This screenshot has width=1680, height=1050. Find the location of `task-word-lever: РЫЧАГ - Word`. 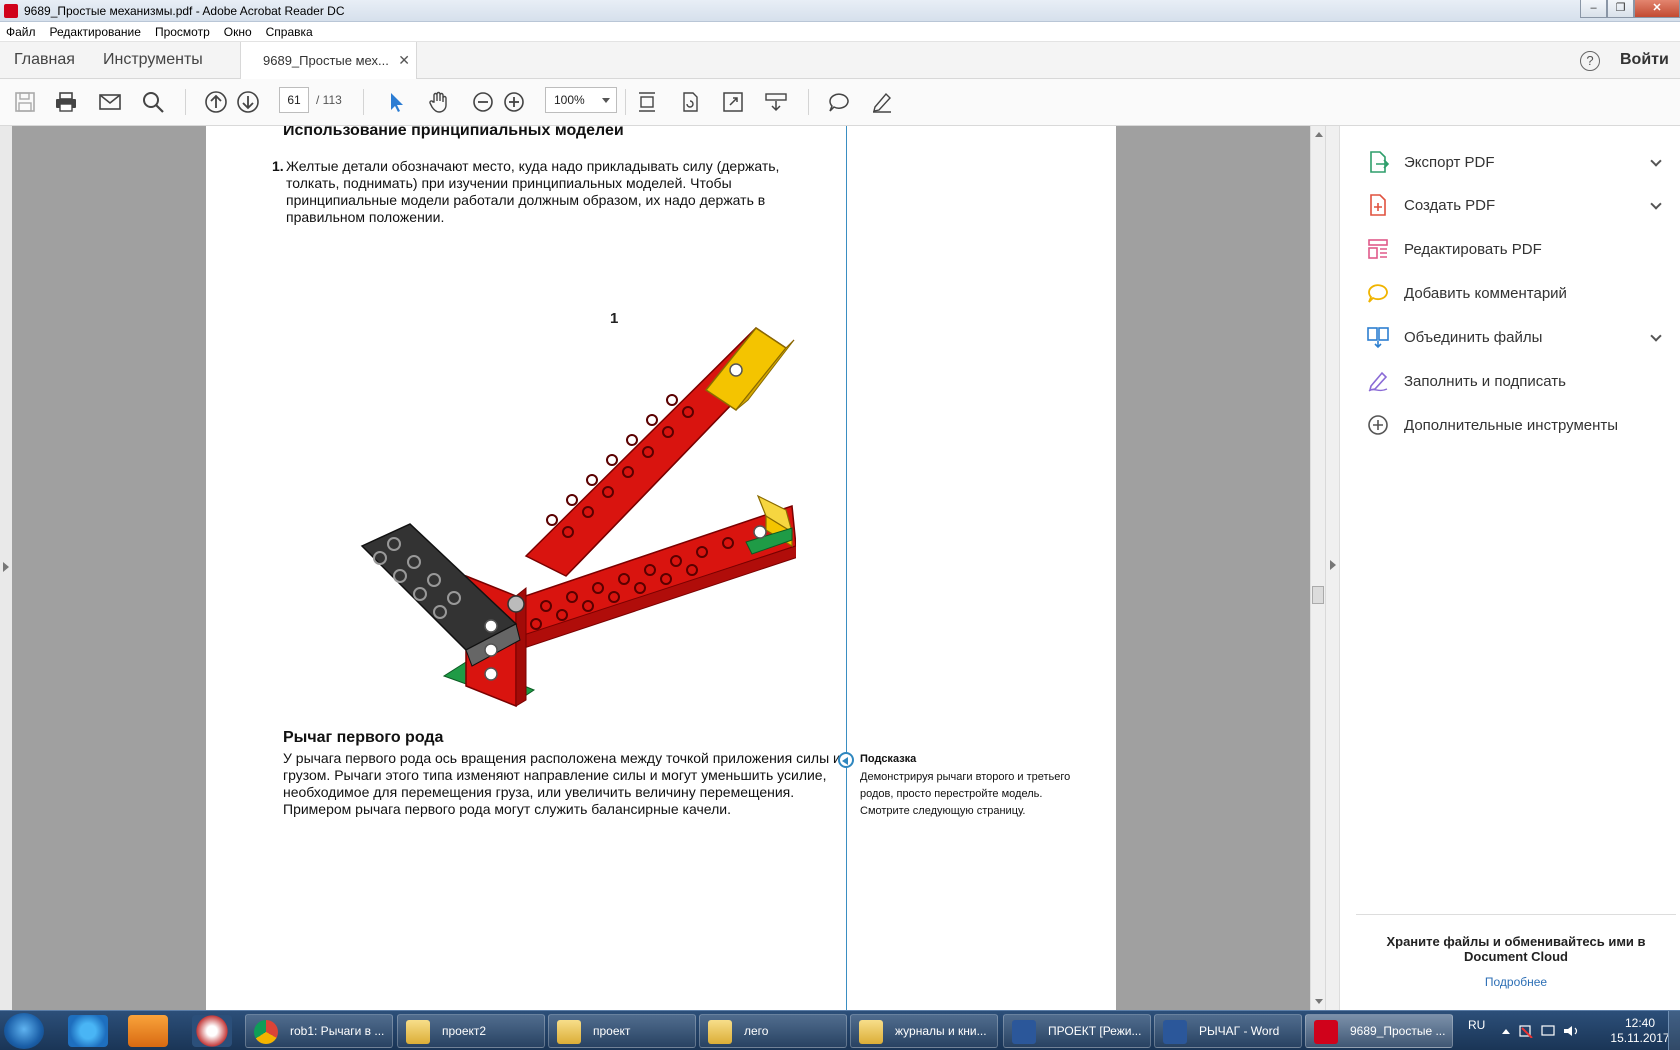

task-word-lever: РЫЧАГ - Word is located at coordinates (1228, 1031).